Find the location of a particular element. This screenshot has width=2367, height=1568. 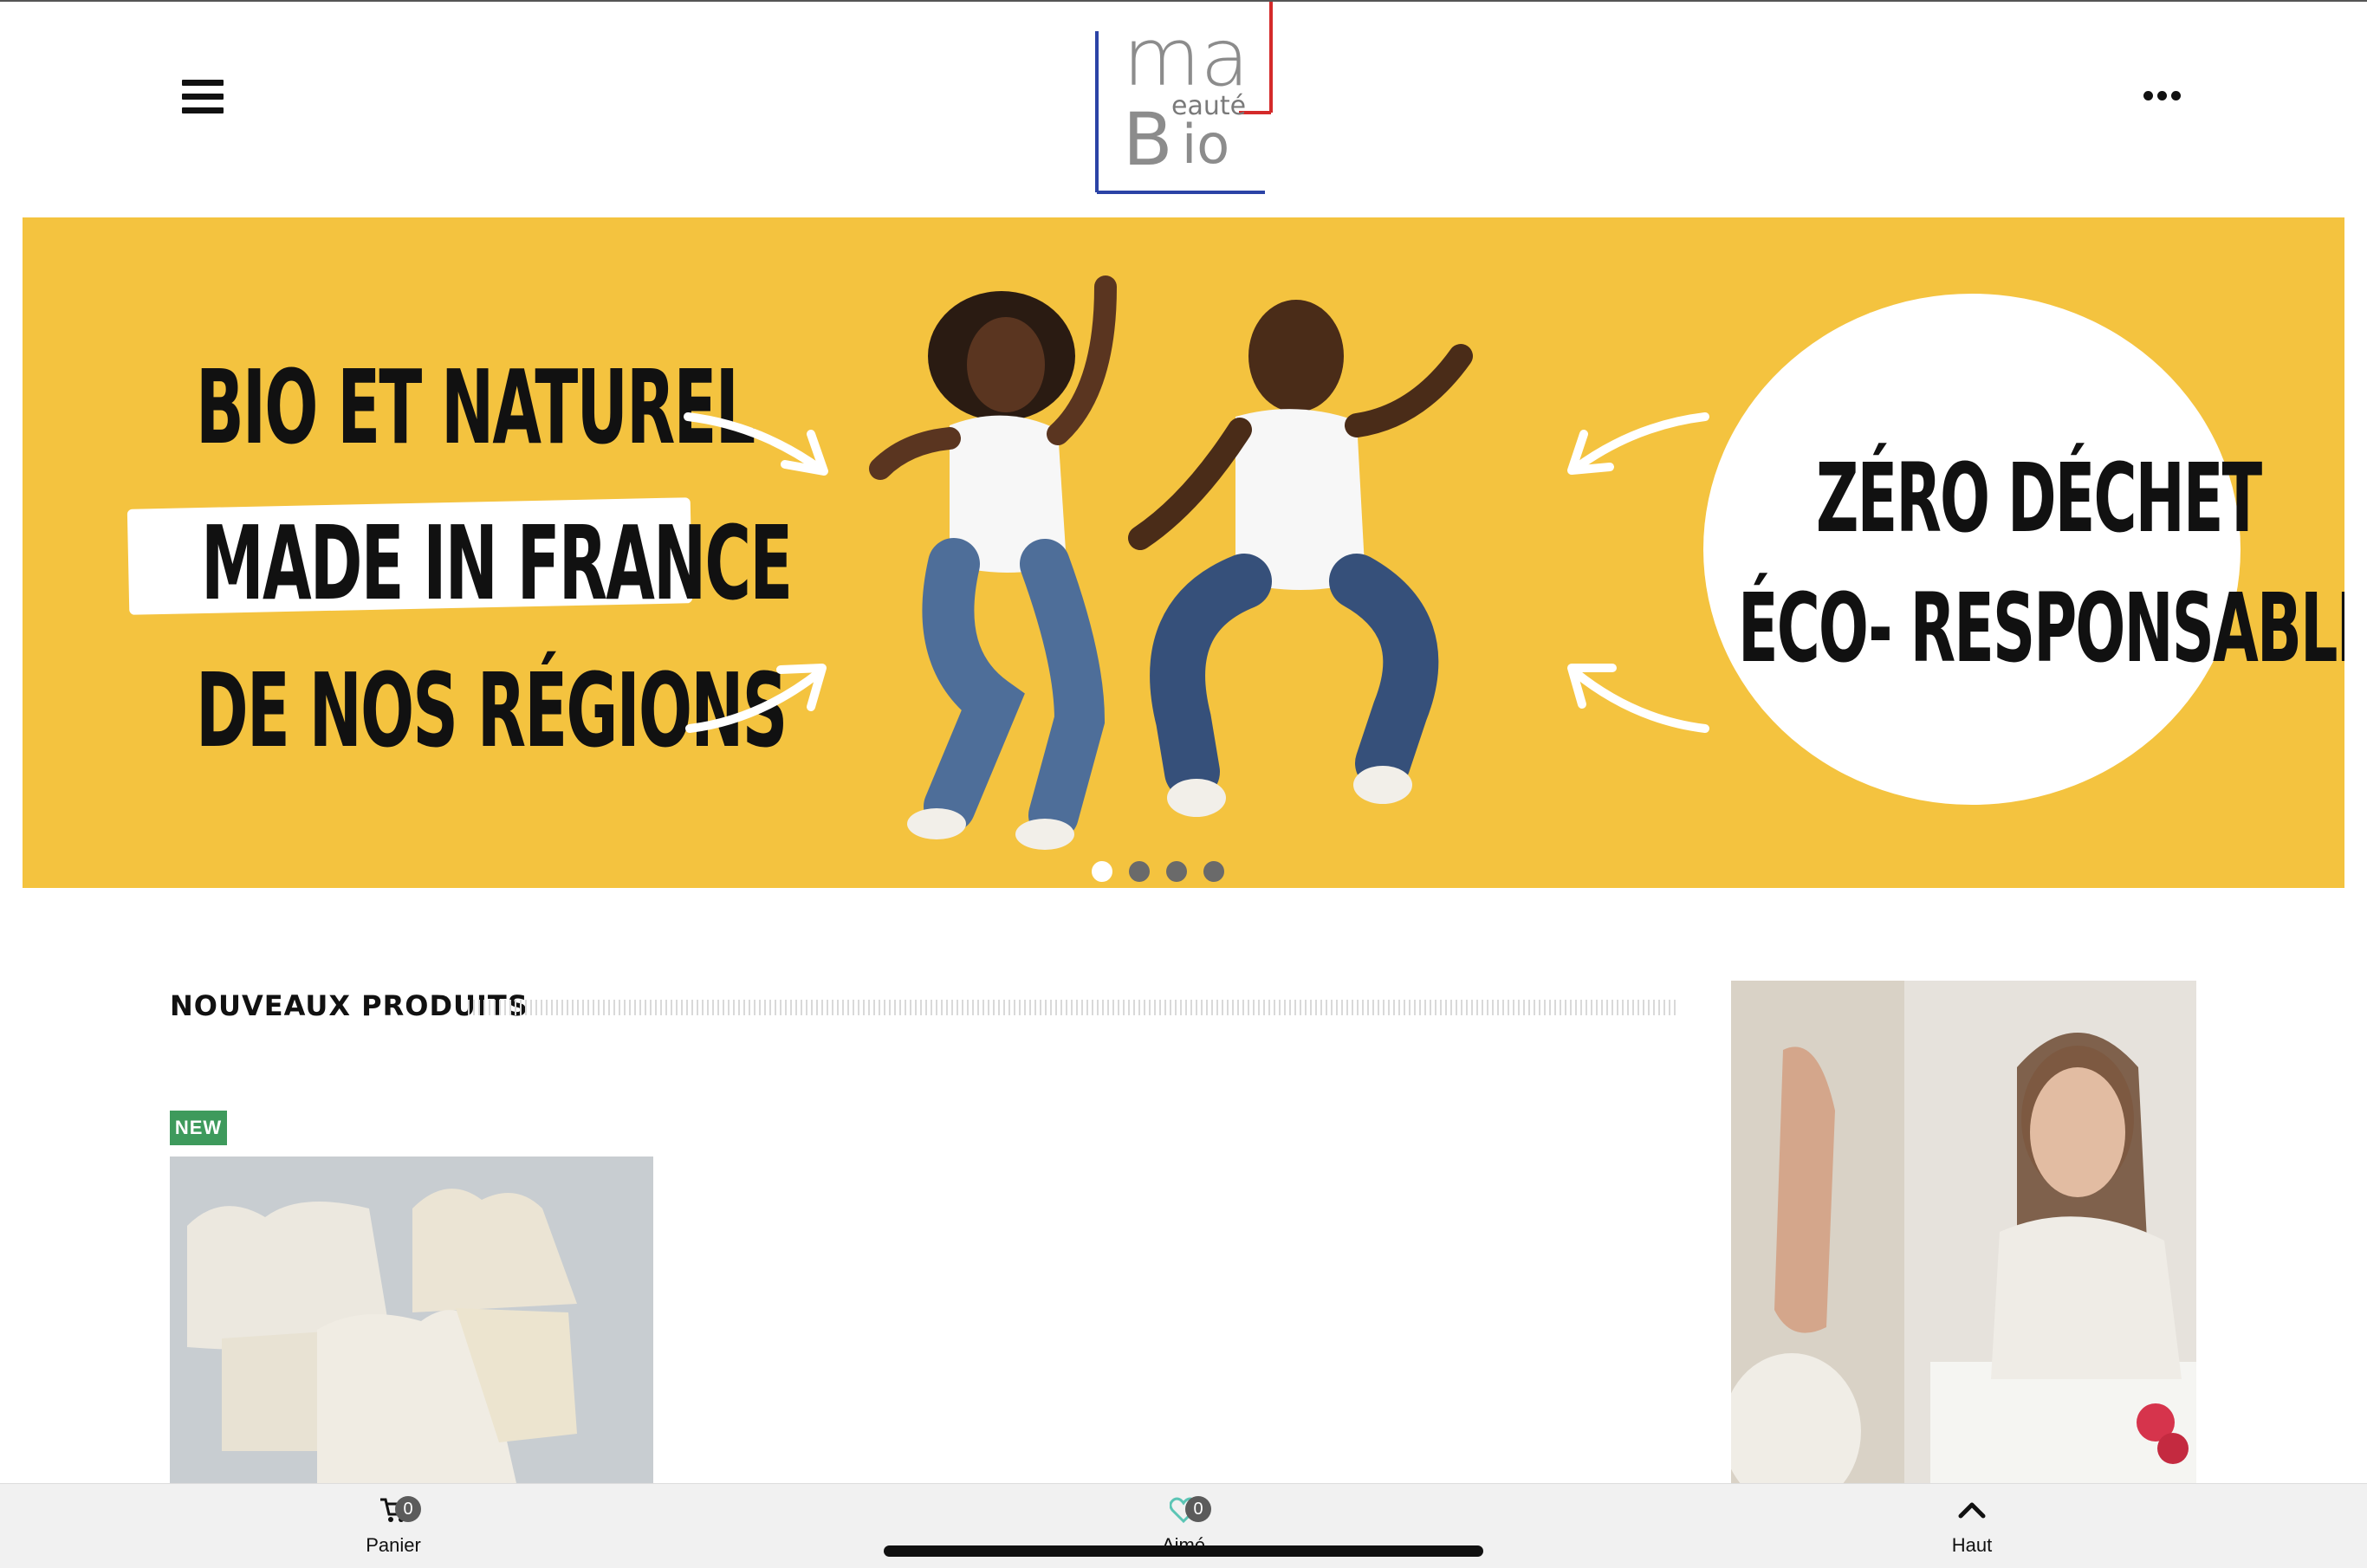

woman-mirror-image is located at coordinates (1964, 1232).